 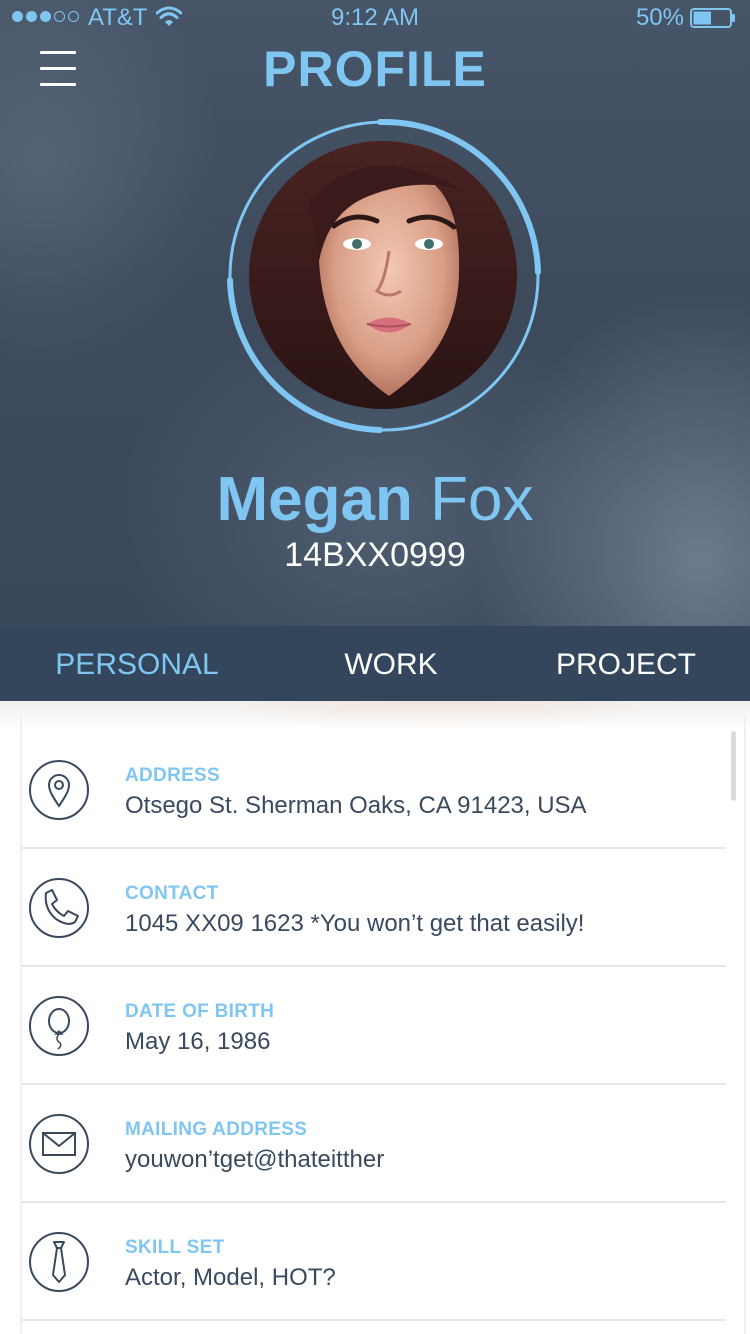 I want to click on balloon-icon, so click(x=59, y=1026).